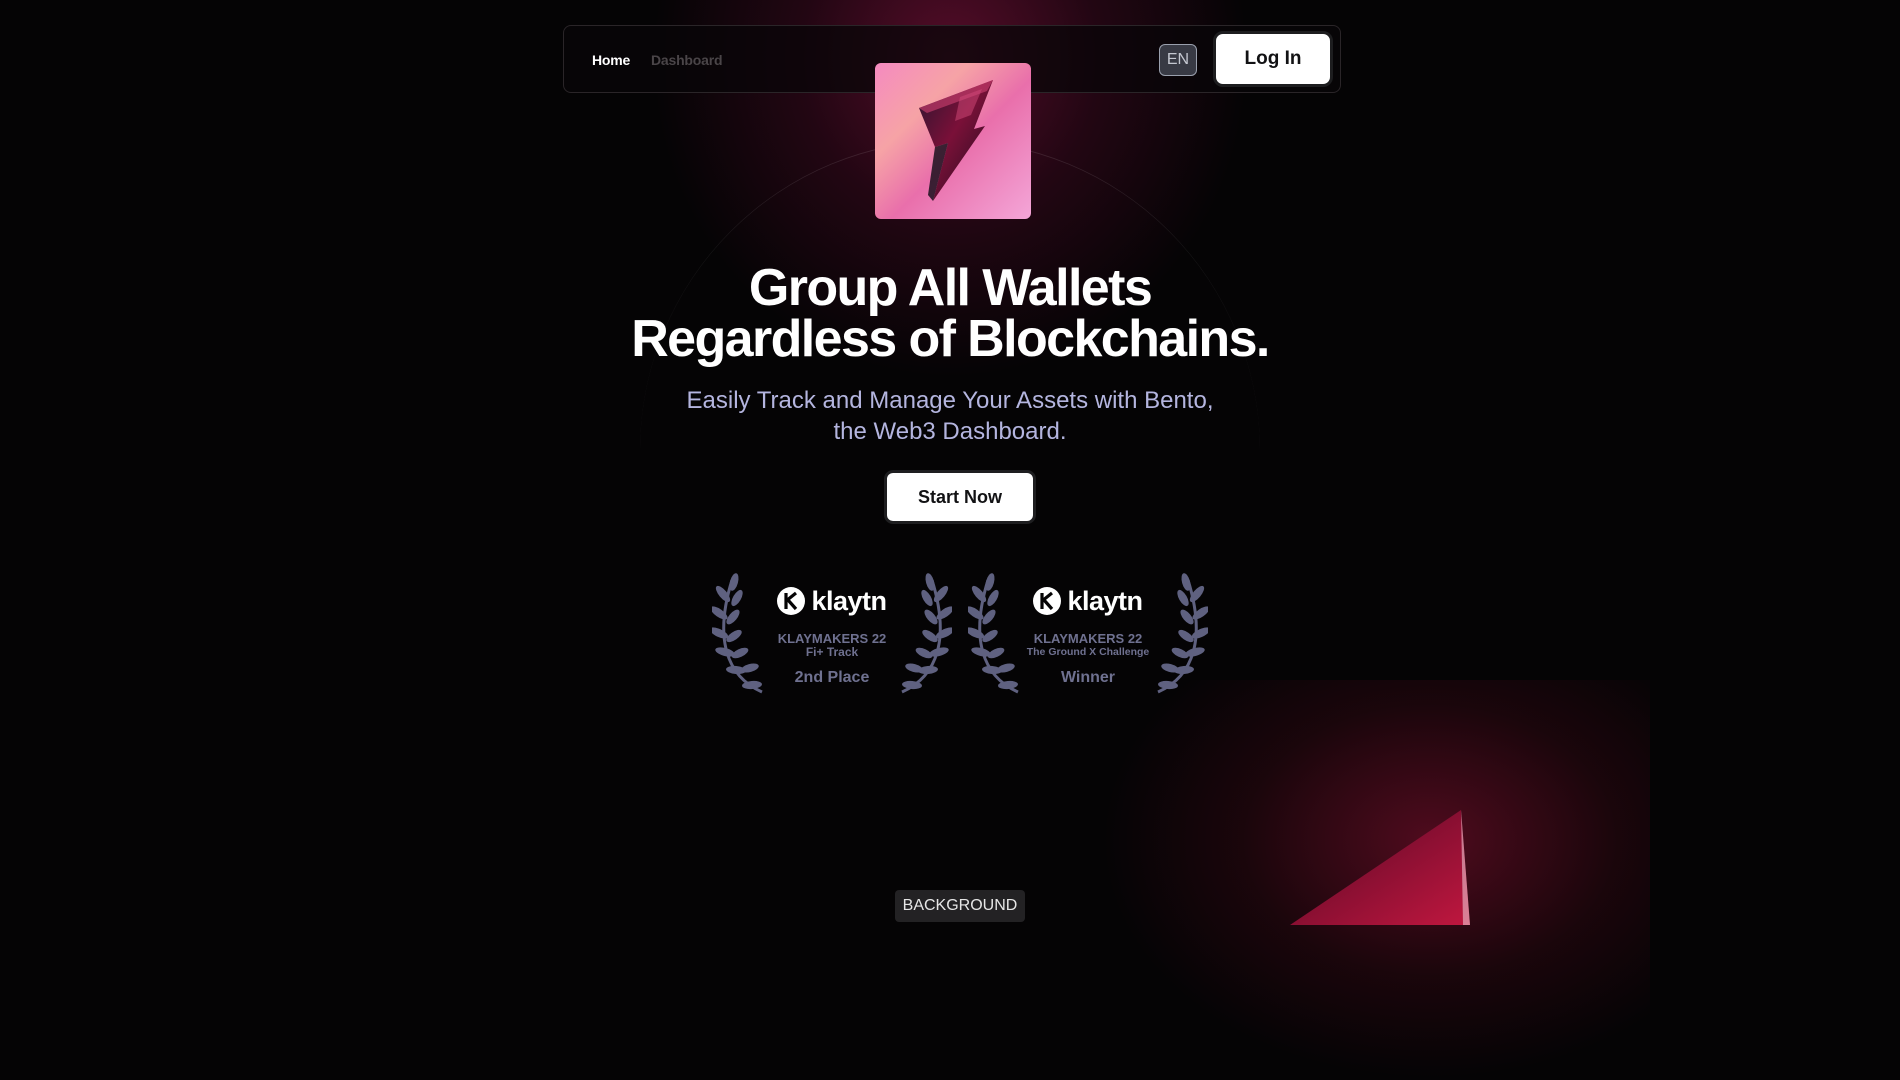  What do you see at coordinates (960, 497) in the screenshot?
I see `start-now-button: Start Now` at bounding box center [960, 497].